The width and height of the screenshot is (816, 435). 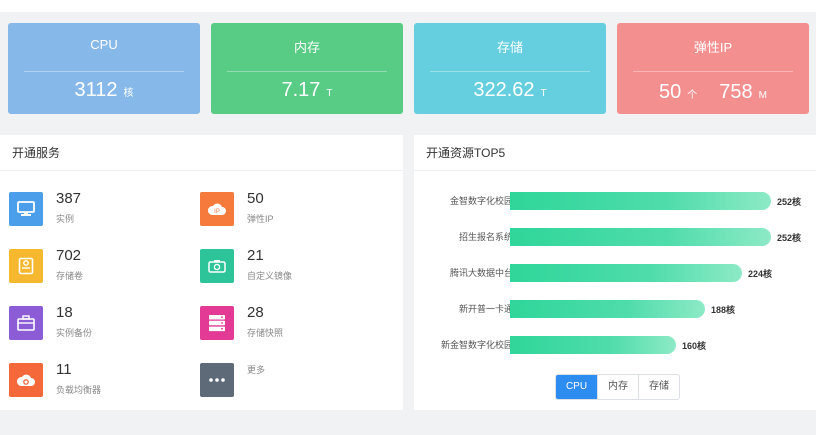 What do you see at coordinates (64, 369) in the screenshot?
I see `service-count: 11` at bounding box center [64, 369].